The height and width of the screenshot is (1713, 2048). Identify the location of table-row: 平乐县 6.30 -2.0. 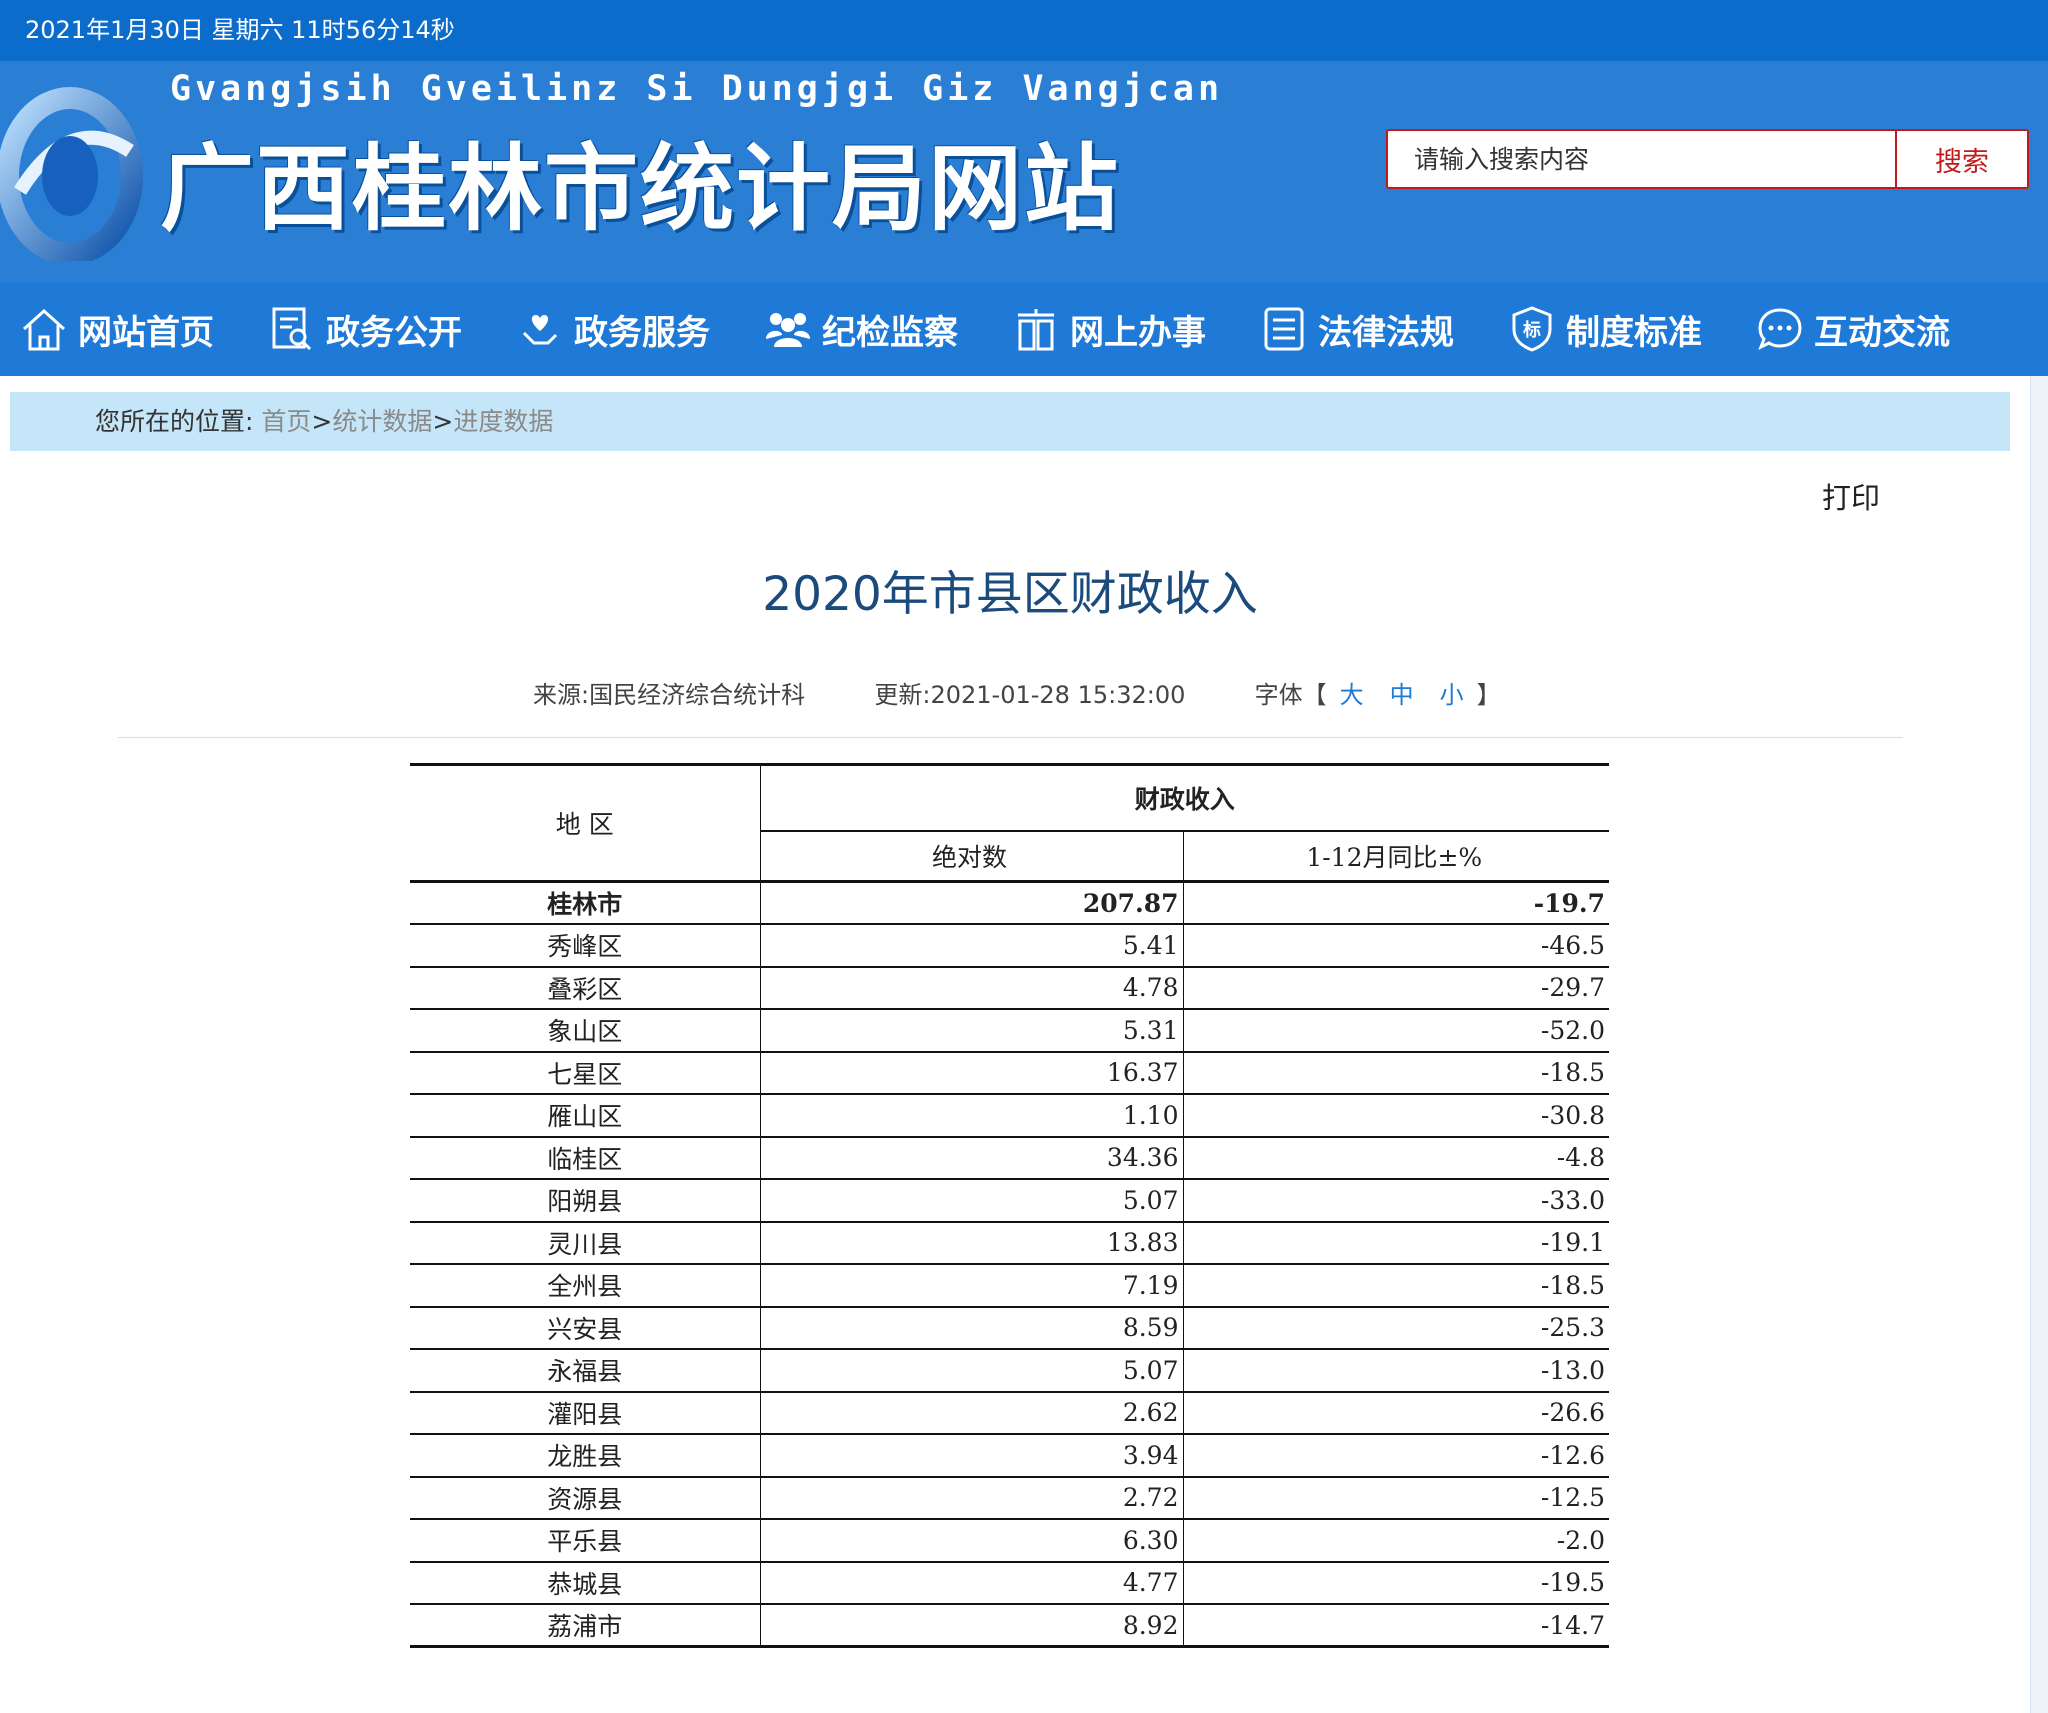
(1009, 1540).